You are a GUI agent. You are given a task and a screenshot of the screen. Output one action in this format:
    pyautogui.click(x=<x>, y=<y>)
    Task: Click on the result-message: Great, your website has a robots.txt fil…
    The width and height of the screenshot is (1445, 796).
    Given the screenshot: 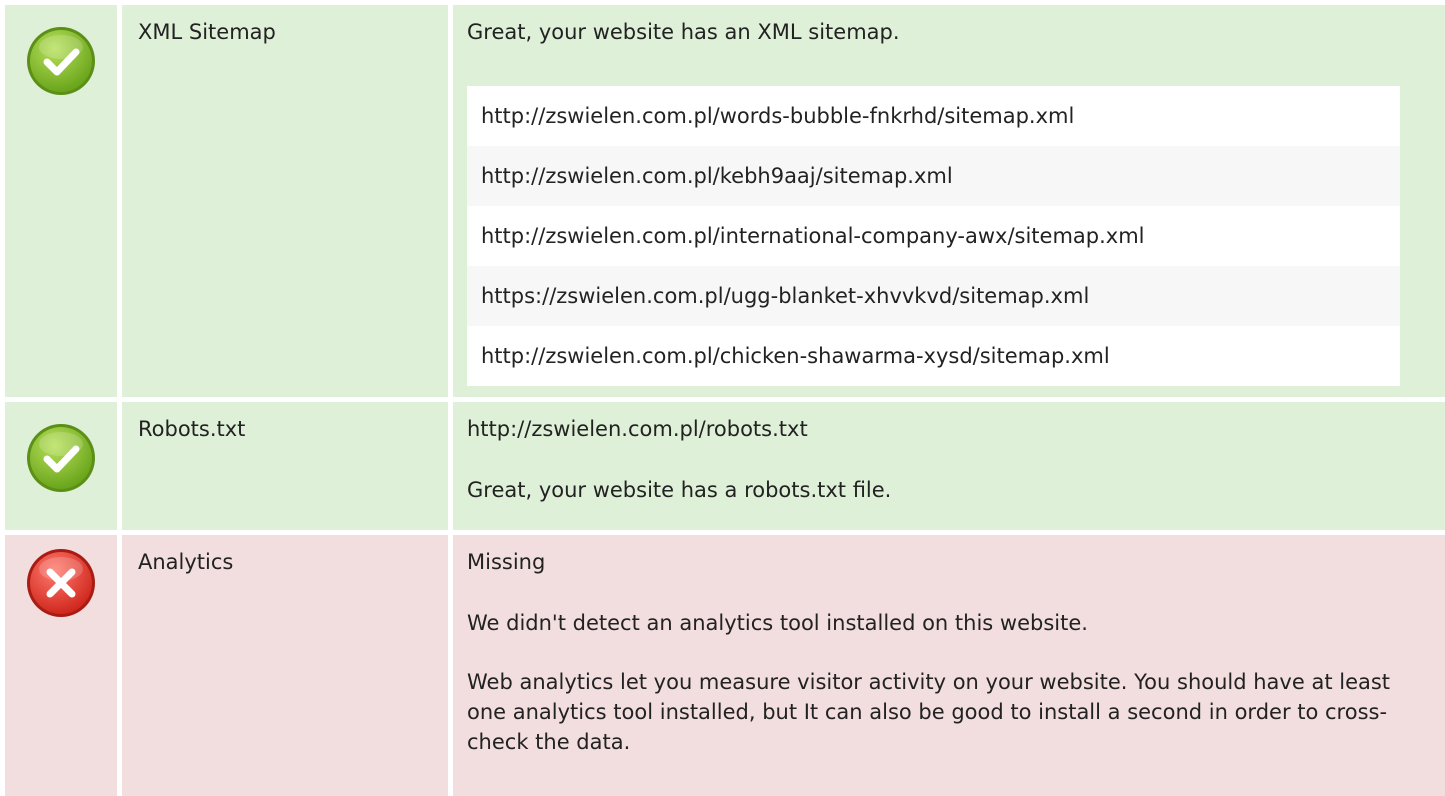 What is the action you would take?
    pyautogui.click(x=679, y=490)
    